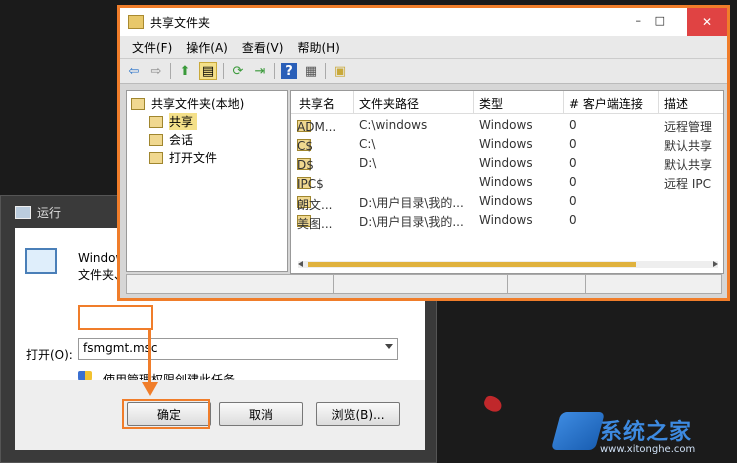  Describe the element at coordinates (676, 103) in the screenshot. I see `column-description: 描述` at that location.